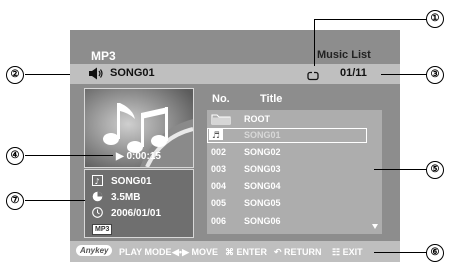  What do you see at coordinates (219, 186) in the screenshot?
I see `list-item-no: 004` at bounding box center [219, 186].